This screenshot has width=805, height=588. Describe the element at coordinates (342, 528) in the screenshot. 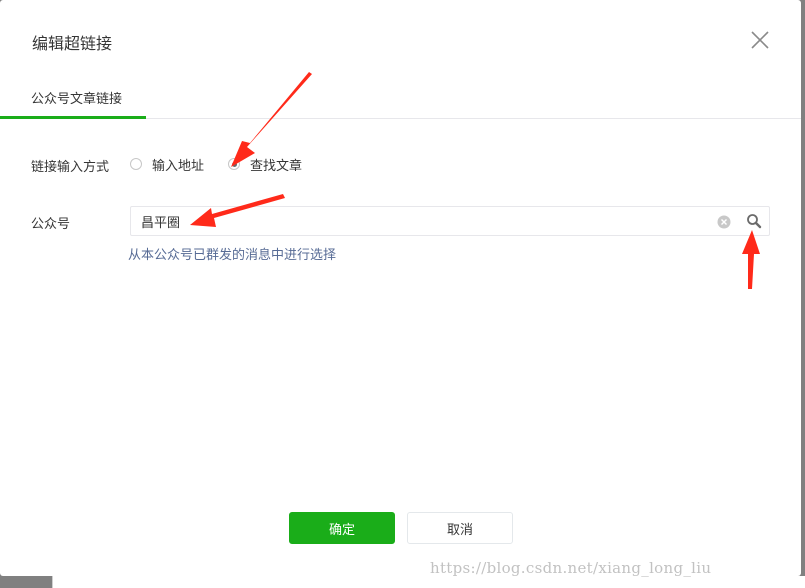

I see `confirm-button: 确定` at that location.